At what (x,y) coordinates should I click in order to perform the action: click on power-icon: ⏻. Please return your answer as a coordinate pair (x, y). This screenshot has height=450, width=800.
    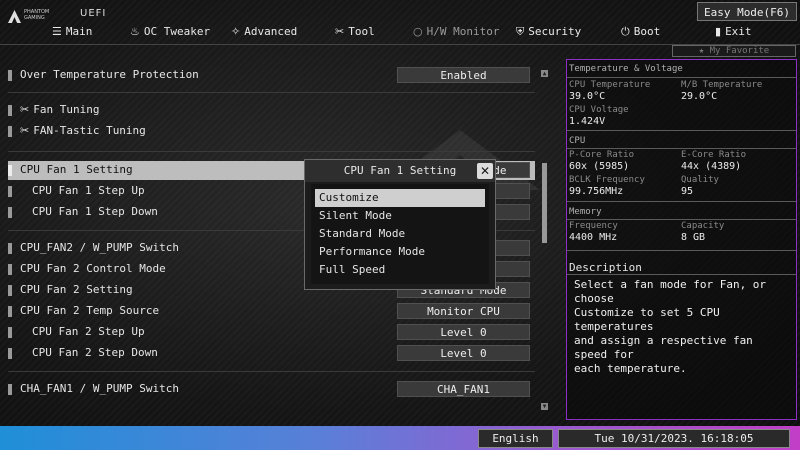
    Looking at the image, I should click on (625, 31).